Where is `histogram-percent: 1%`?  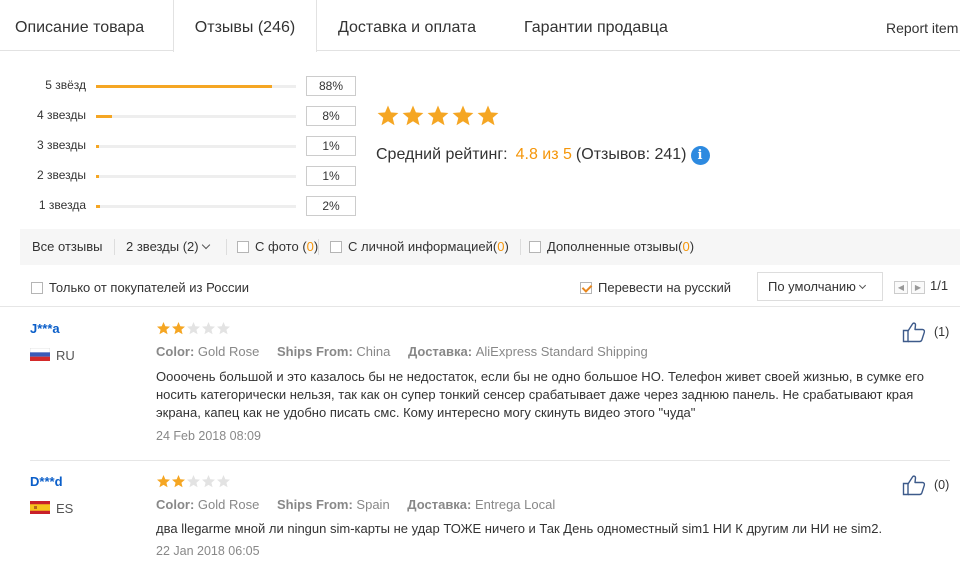 histogram-percent: 1% is located at coordinates (331, 146).